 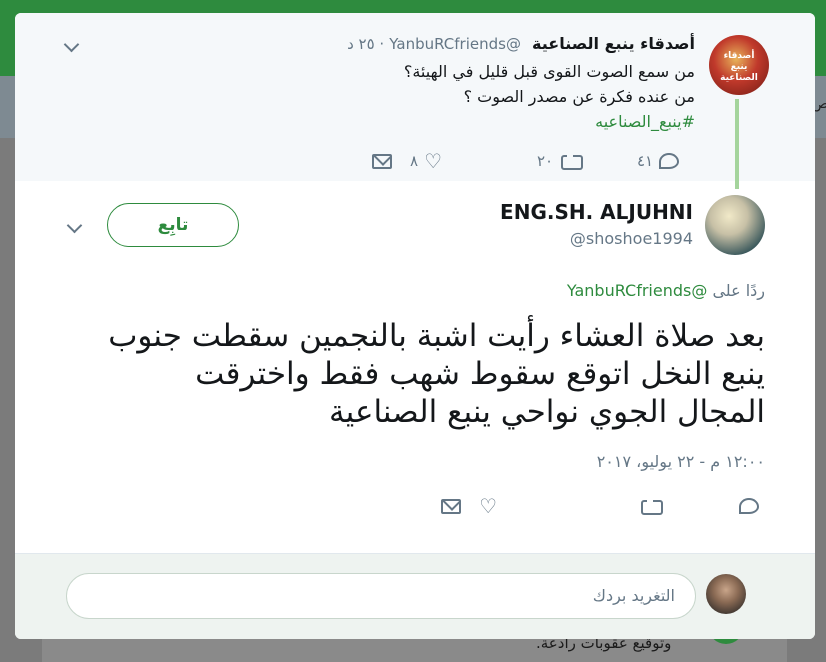 What do you see at coordinates (365, 44) in the screenshot?
I see `parent-time: · ٢٥ د` at bounding box center [365, 44].